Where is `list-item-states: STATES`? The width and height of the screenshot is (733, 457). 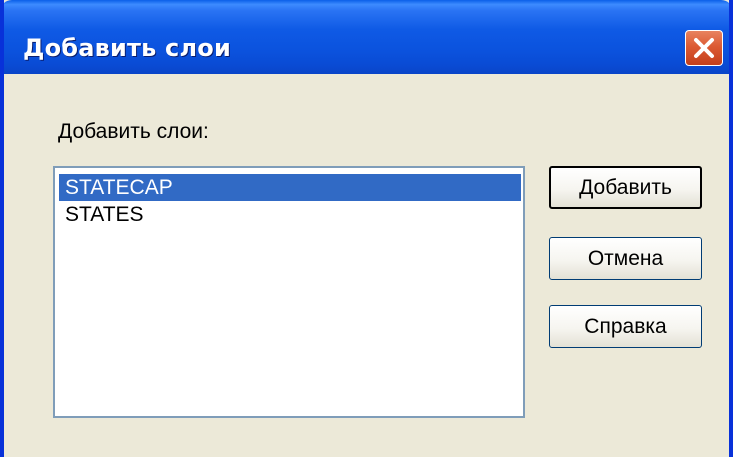 list-item-states: STATES is located at coordinates (290, 214).